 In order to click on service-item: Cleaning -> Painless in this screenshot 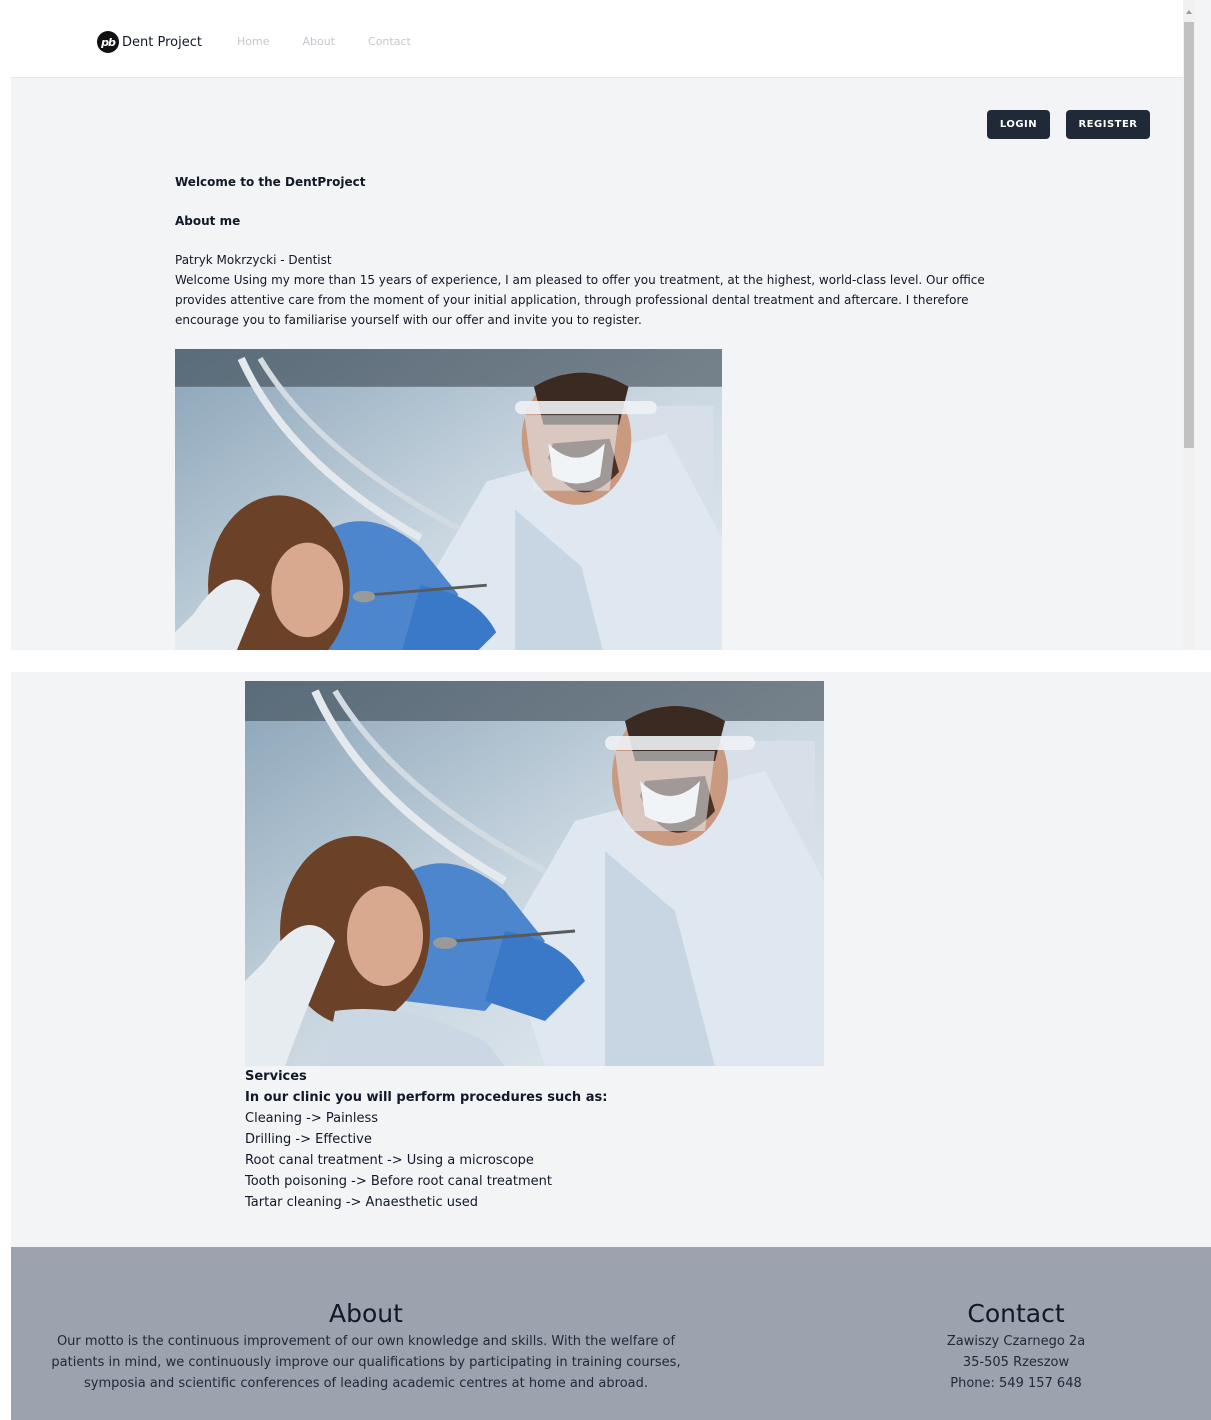, I will do `click(312, 1118)`.